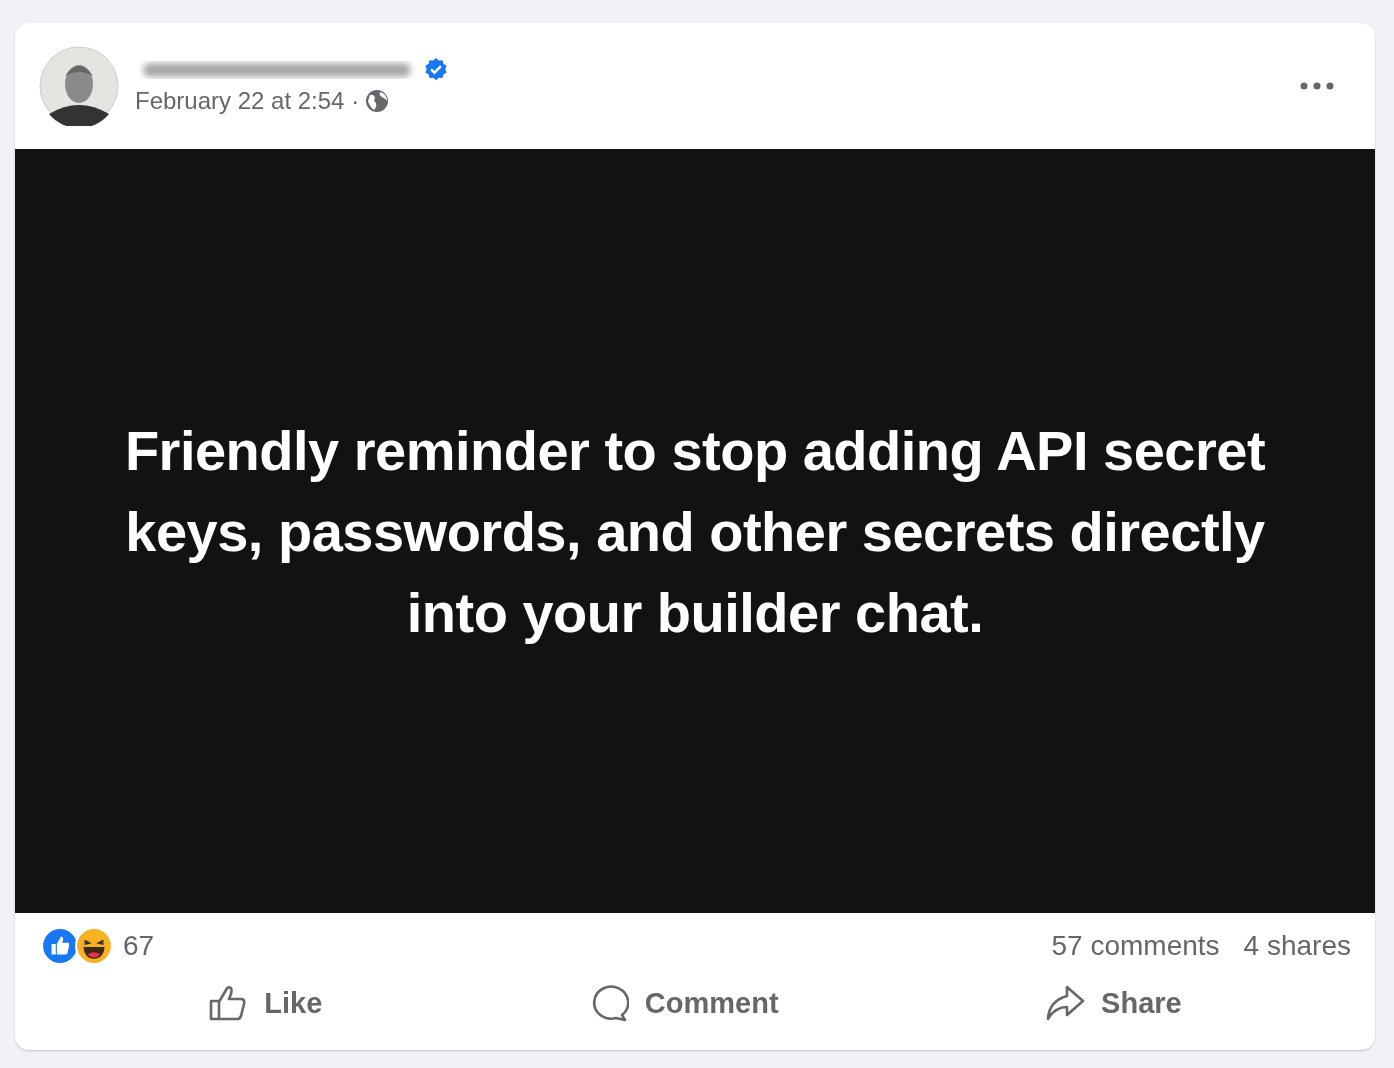 Image resolution: width=1394 pixels, height=1068 pixels. Describe the element at coordinates (1297, 946) in the screenshot. I see `share-count: 4 shares` at that location.